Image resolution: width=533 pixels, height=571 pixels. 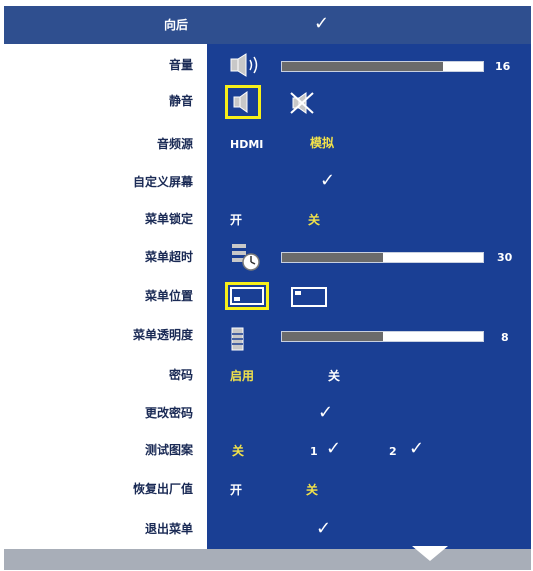 I want to click on back-check: ✓, so click(x=321, y=24).